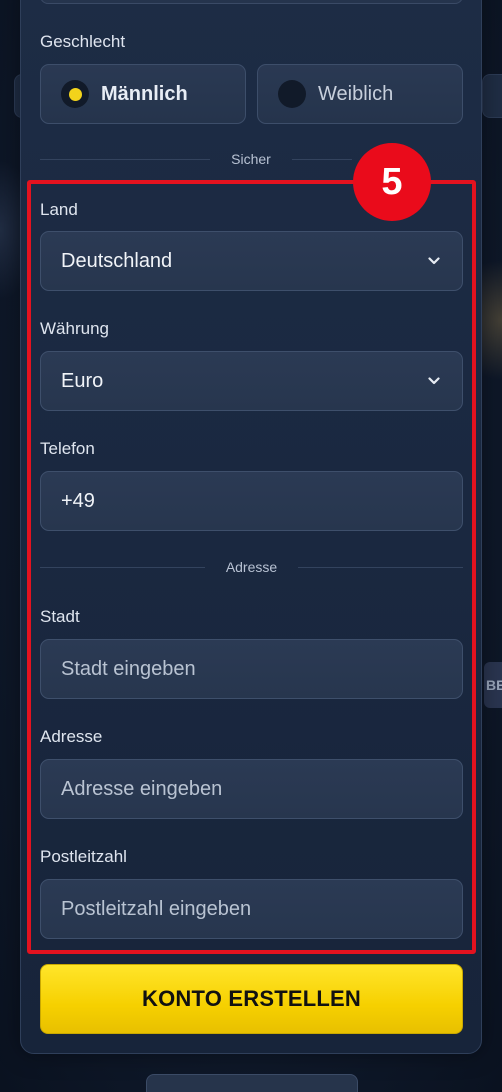 Image resolution: width=502 pixels, height=1092 pixels. What do you see at coordinates (251, 2) in the screenshot?
I see `previous-field` at bounding box center [251, 2].